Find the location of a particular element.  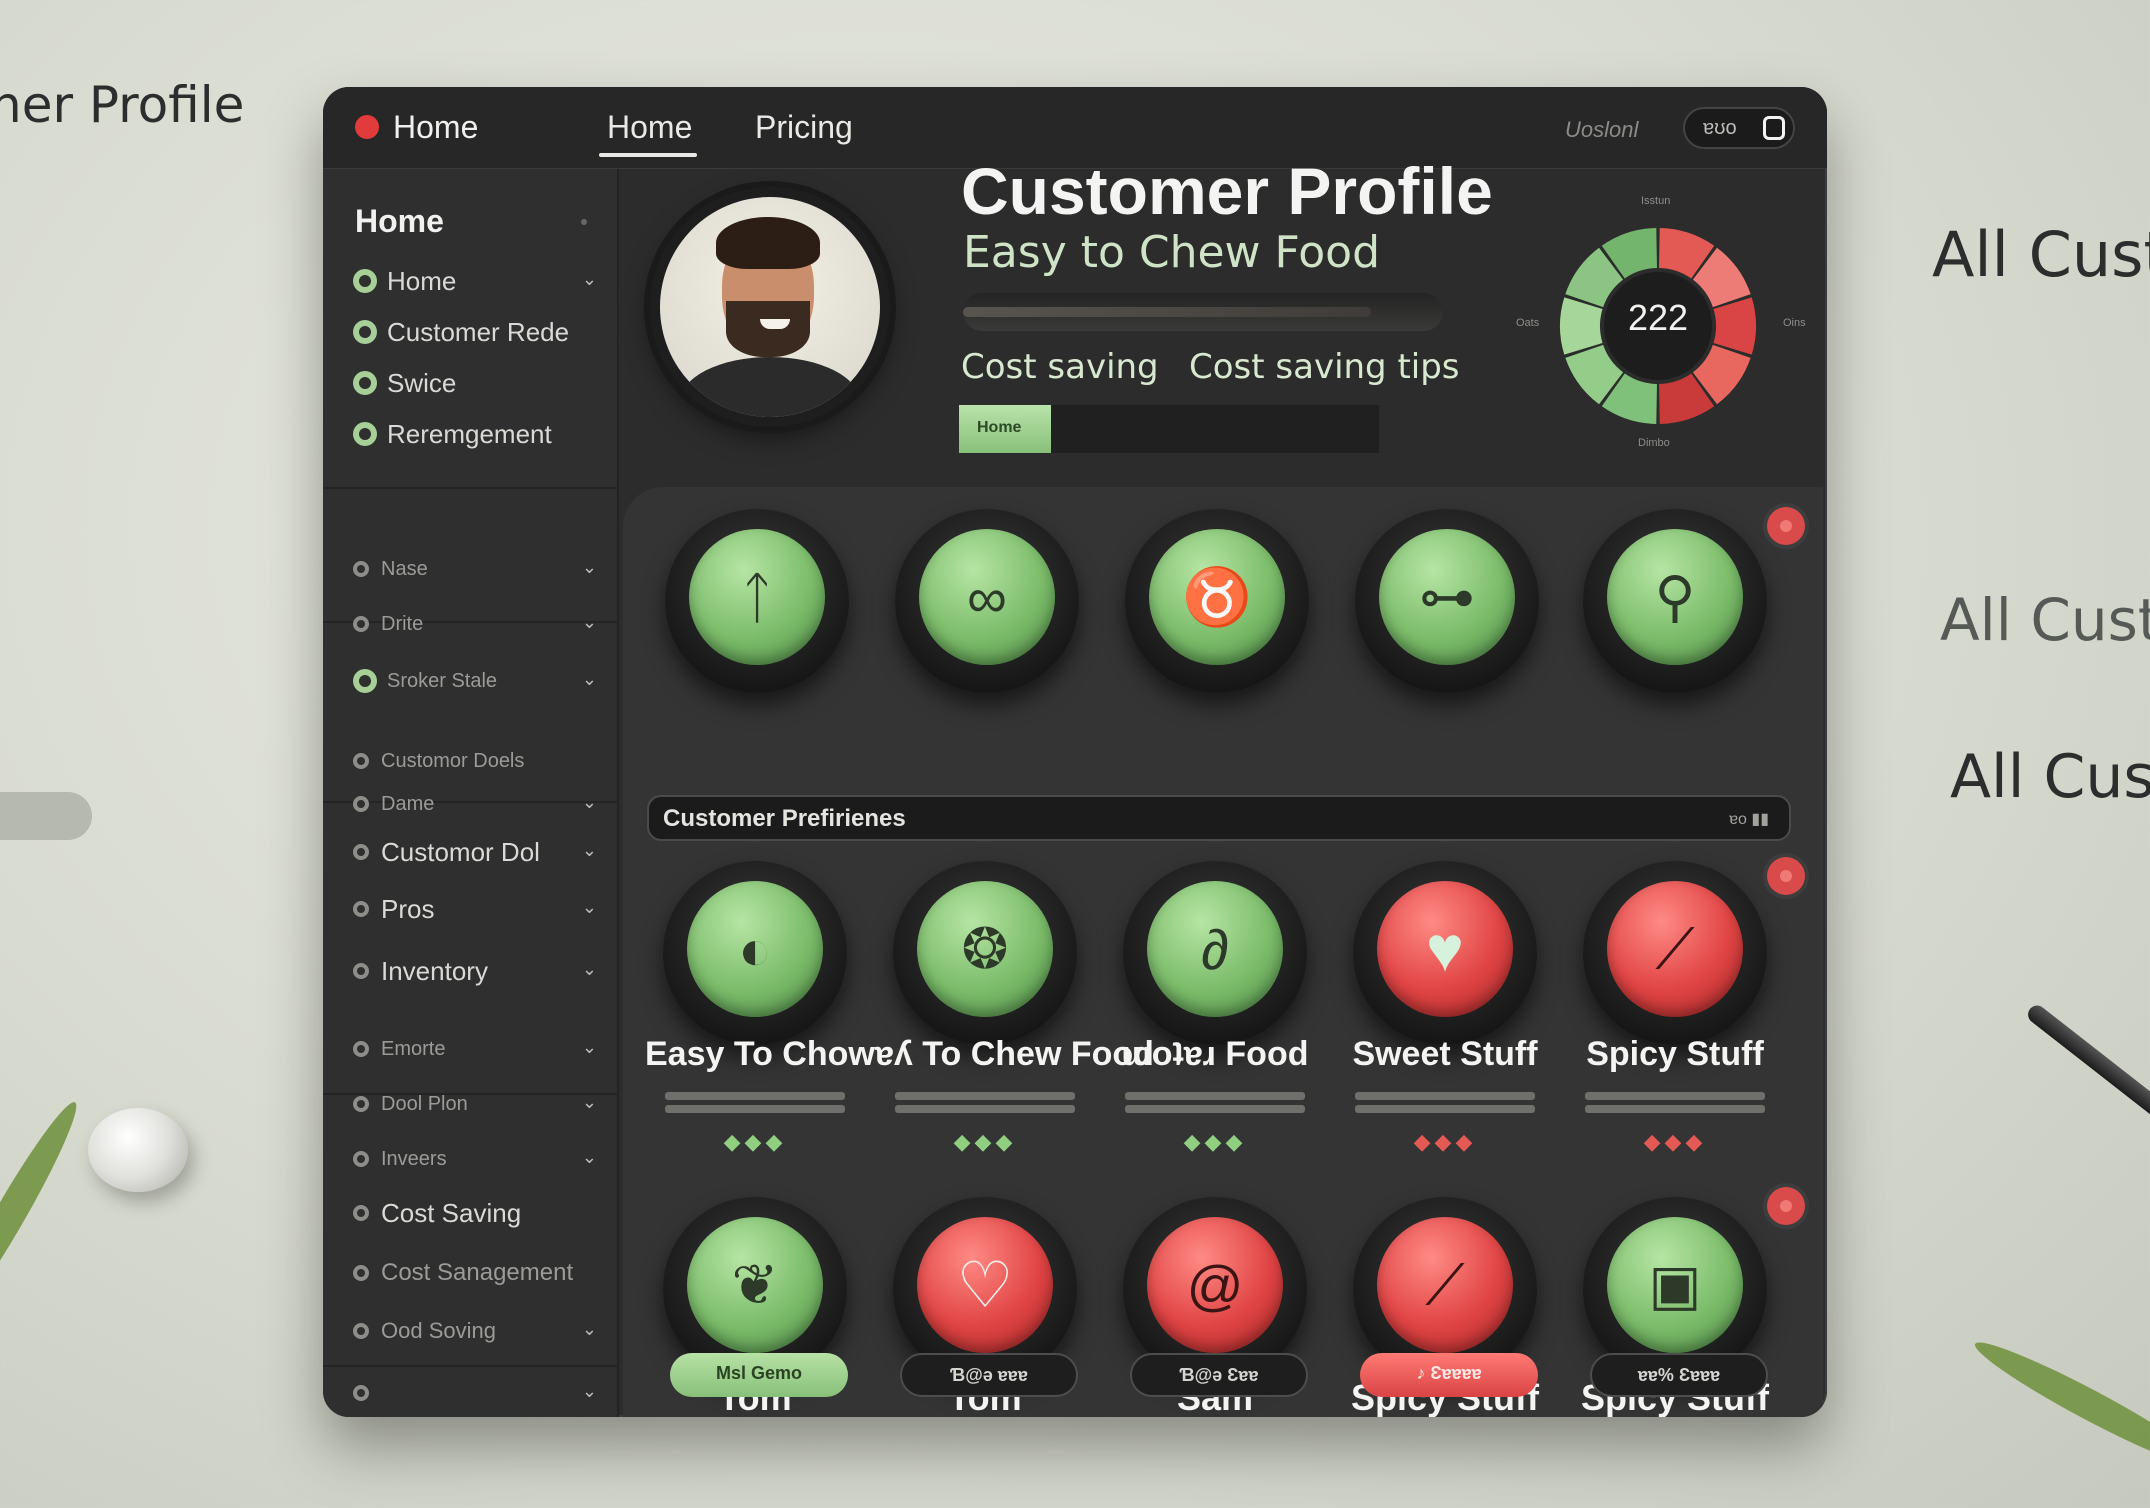

brand-dot-icon is located at coordinates (367, 127).